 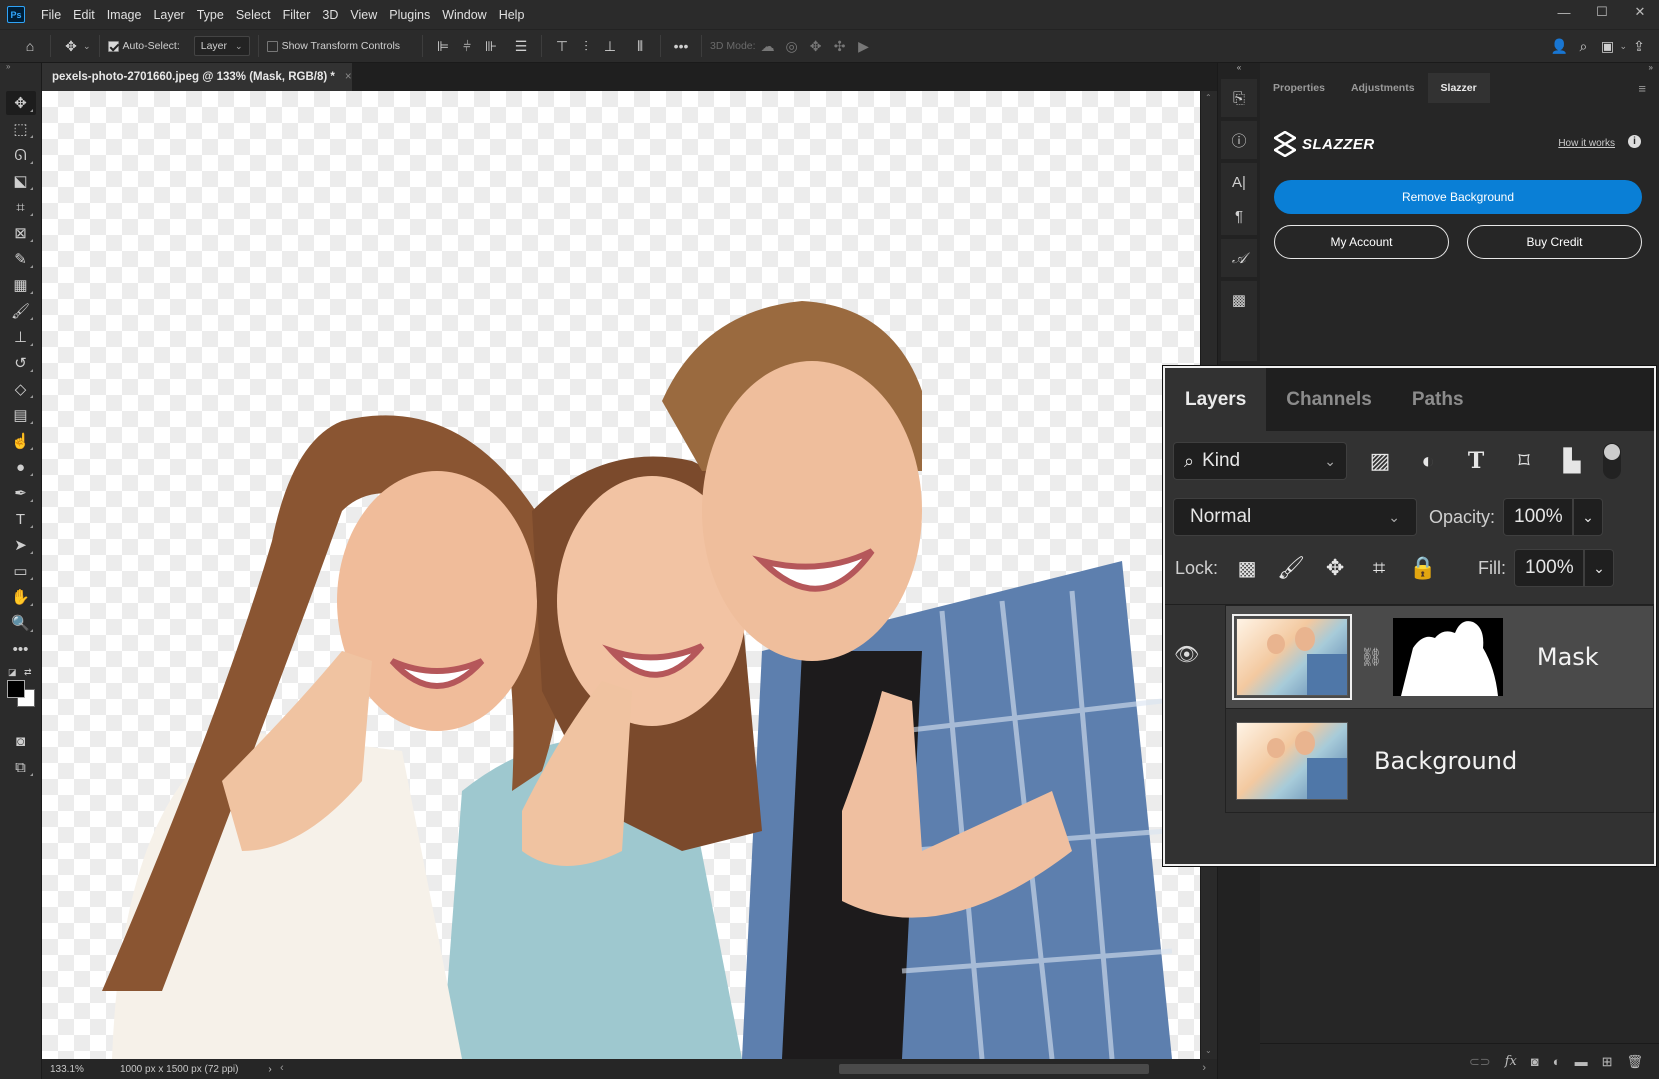 I want to click on remove-background-button: Remove Background, so click(x=1458, y=197).